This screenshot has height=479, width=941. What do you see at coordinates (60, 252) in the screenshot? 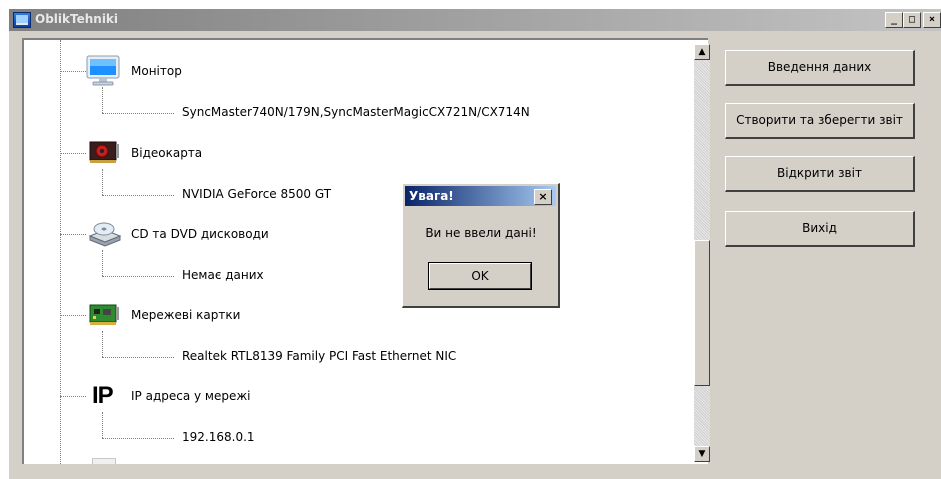
I see `tree-trunk-line` at bounding box center [60, 252].